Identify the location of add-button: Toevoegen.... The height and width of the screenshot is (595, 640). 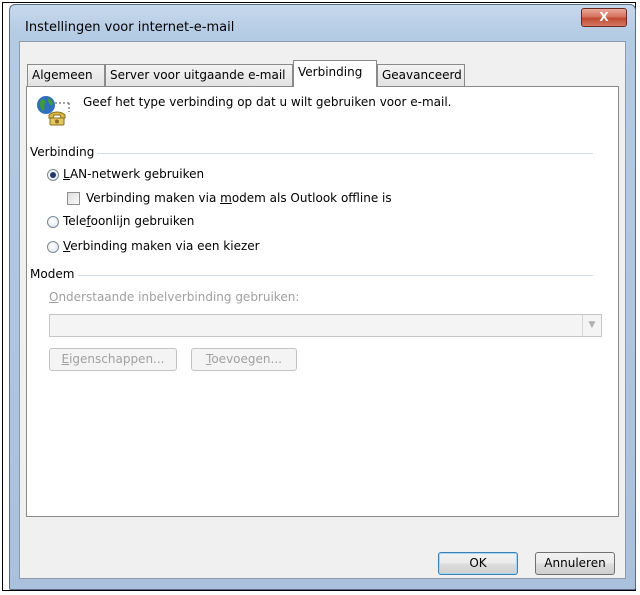
(244, 359).